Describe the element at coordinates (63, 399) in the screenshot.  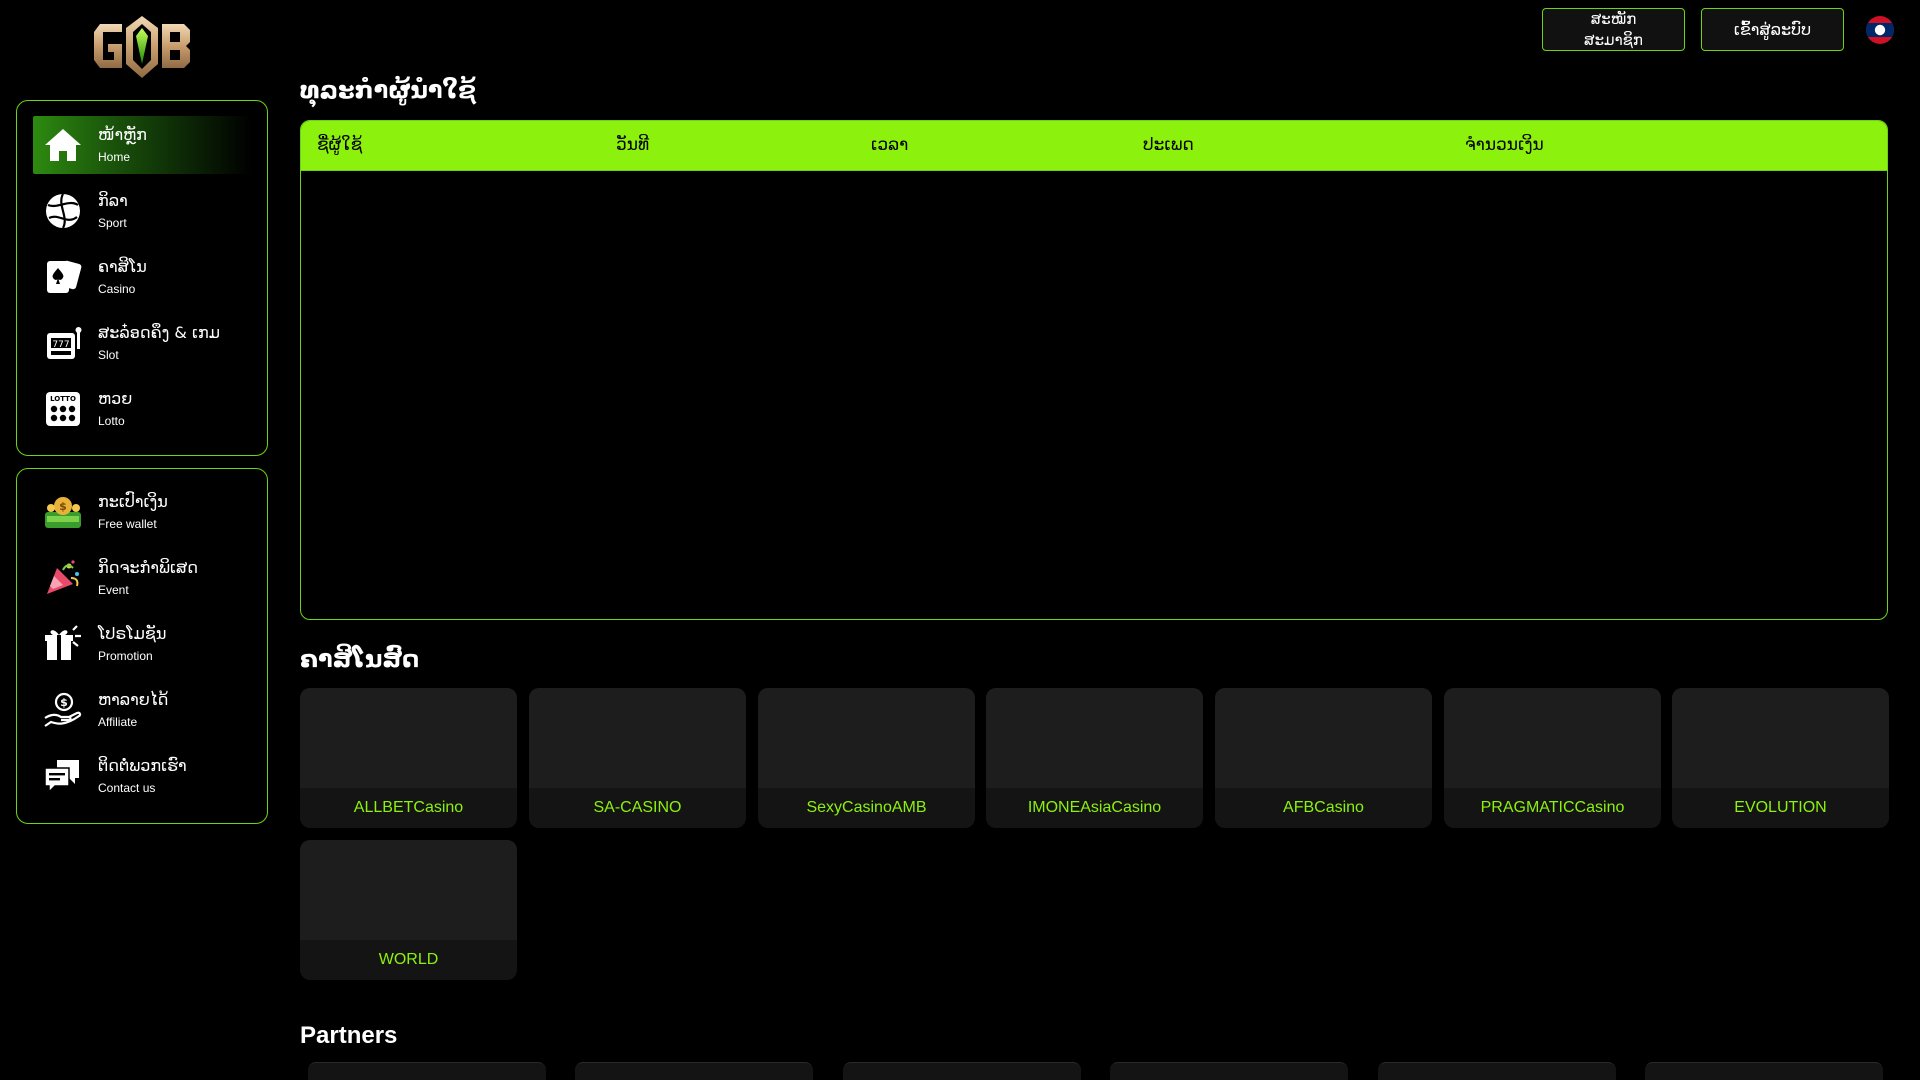
I see `svg-text: LOTTO` at that location.